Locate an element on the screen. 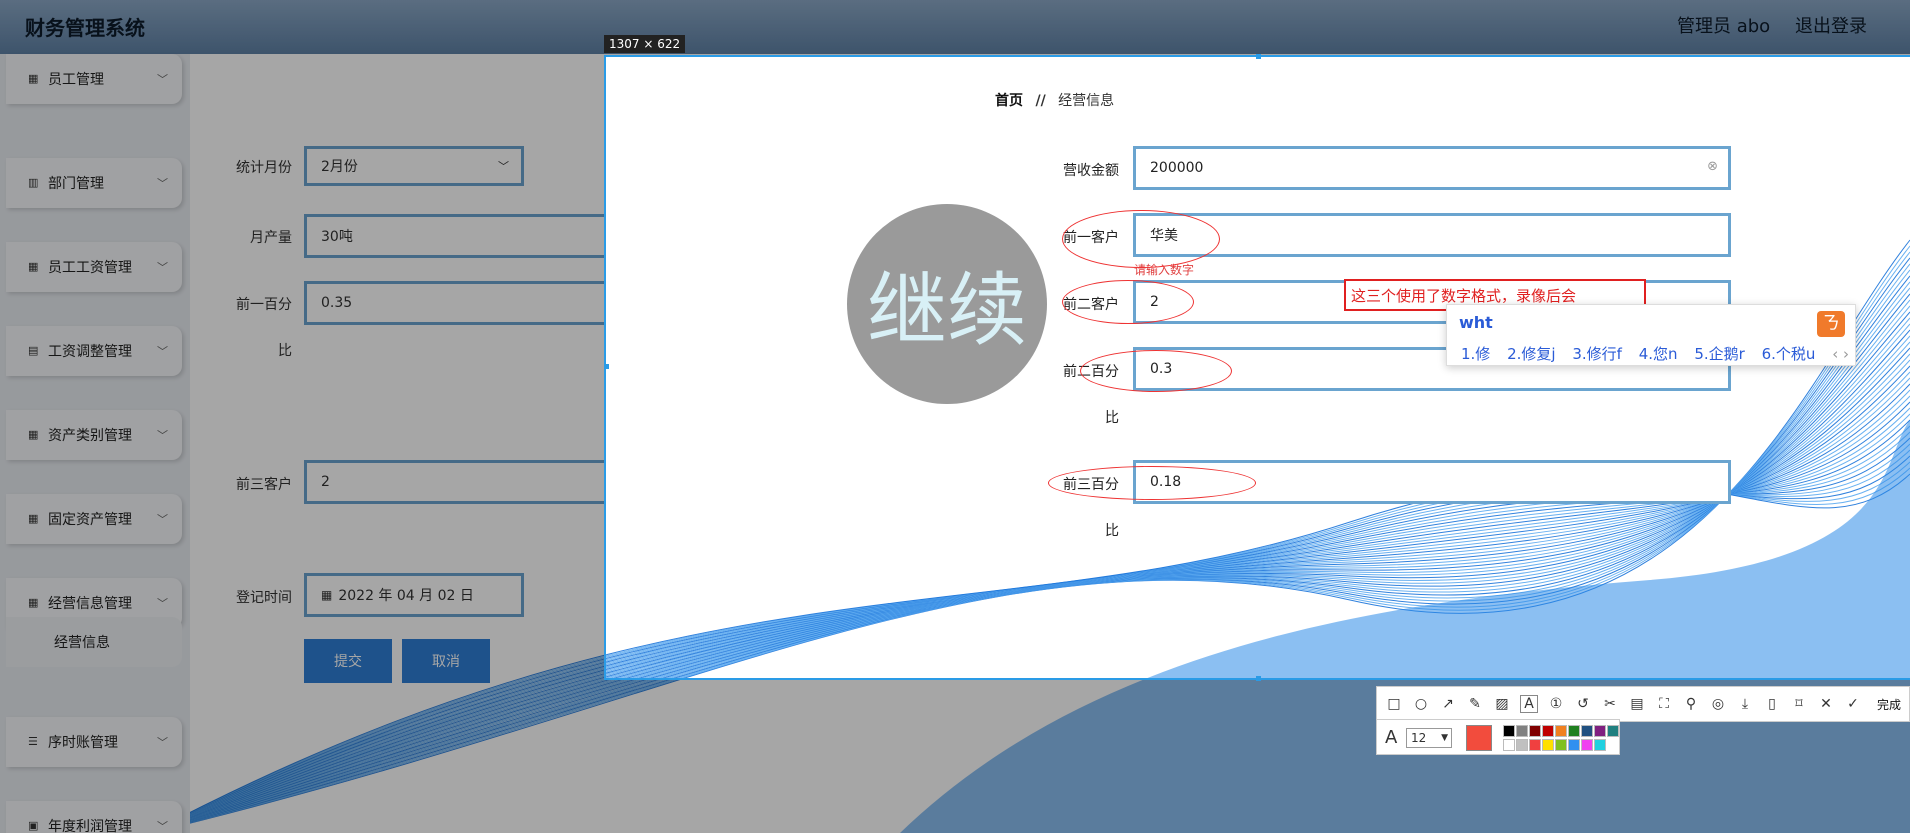 The image size is (1910, 833). undo-icon: ↺ is located at coordinates (1583, 704).